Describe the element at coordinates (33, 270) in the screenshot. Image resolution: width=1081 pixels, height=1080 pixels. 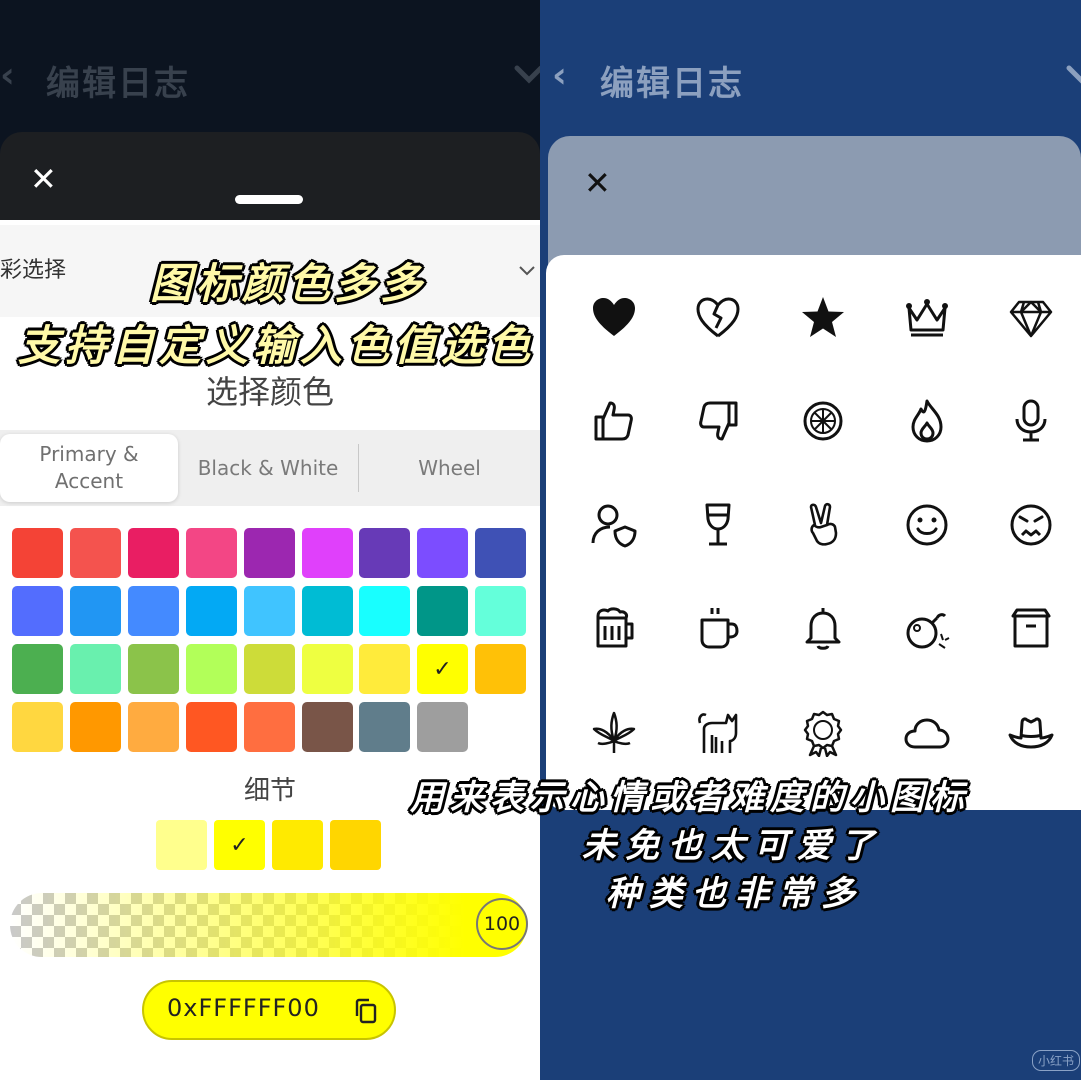
I see `color-select-label: 彩选择` at that location.